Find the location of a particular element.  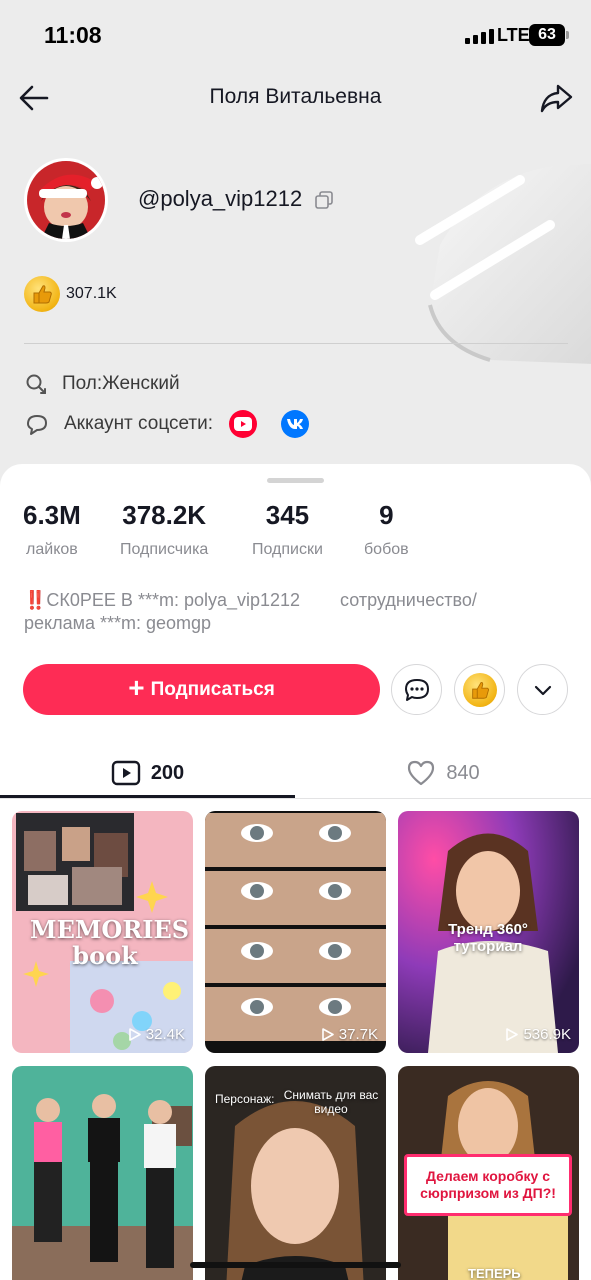

status-bar: 11:08 LTE 63 is located at coordinates (295, 35).